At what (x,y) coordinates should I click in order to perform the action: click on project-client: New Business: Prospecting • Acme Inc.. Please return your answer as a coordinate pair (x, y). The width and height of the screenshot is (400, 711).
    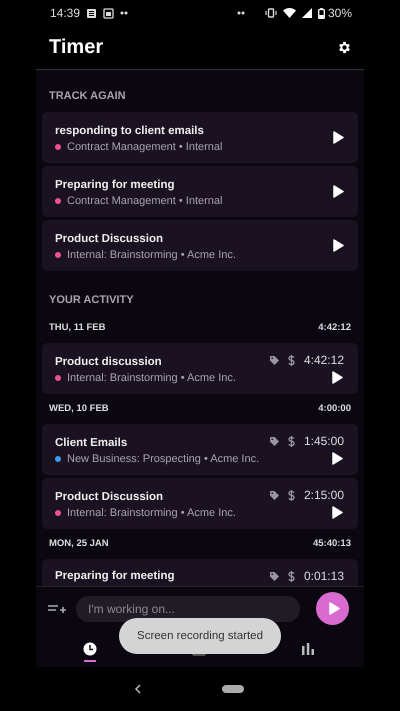
    Looking at the image, I should click on (163, 458).